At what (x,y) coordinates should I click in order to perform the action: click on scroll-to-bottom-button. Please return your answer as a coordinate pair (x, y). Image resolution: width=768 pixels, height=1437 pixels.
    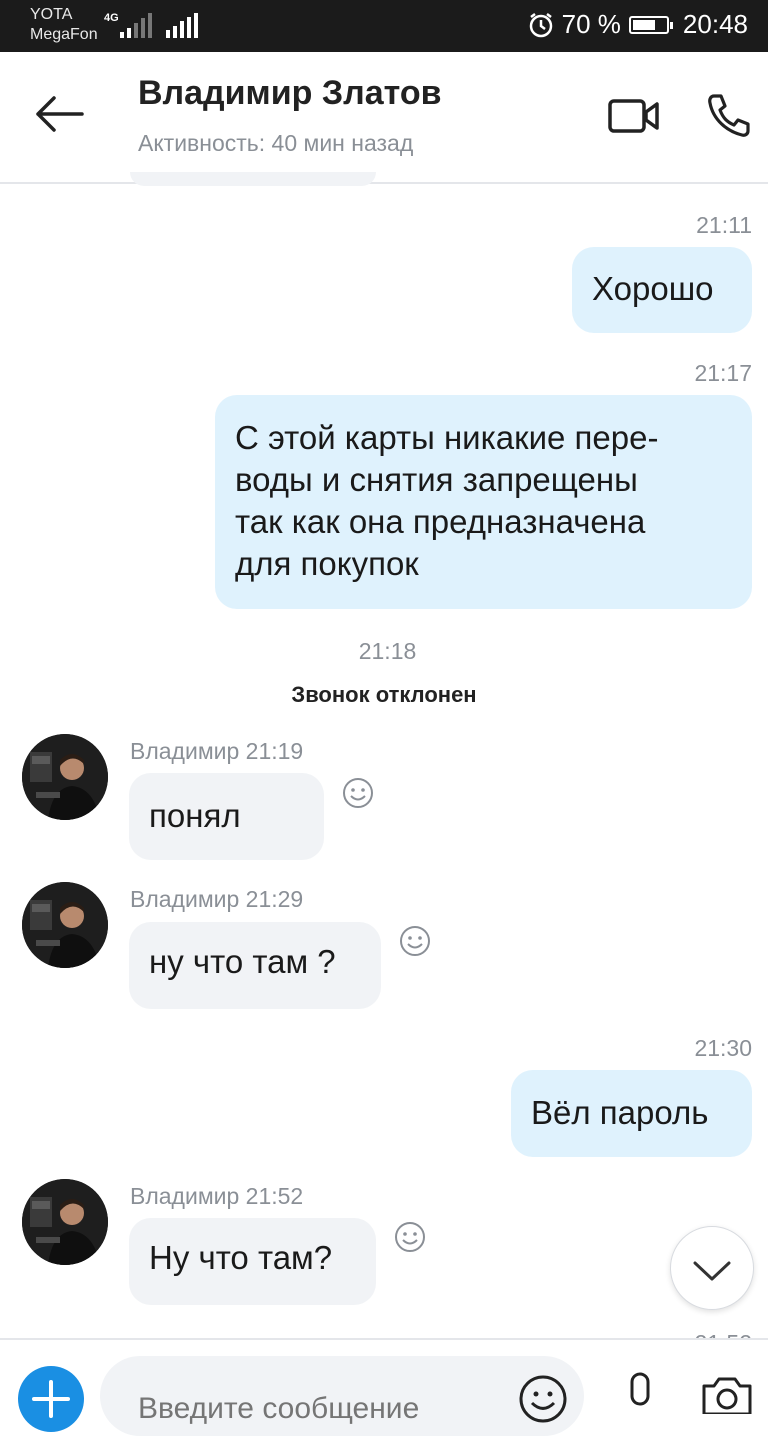
    Looking at the image, I should click on (712, 1268).